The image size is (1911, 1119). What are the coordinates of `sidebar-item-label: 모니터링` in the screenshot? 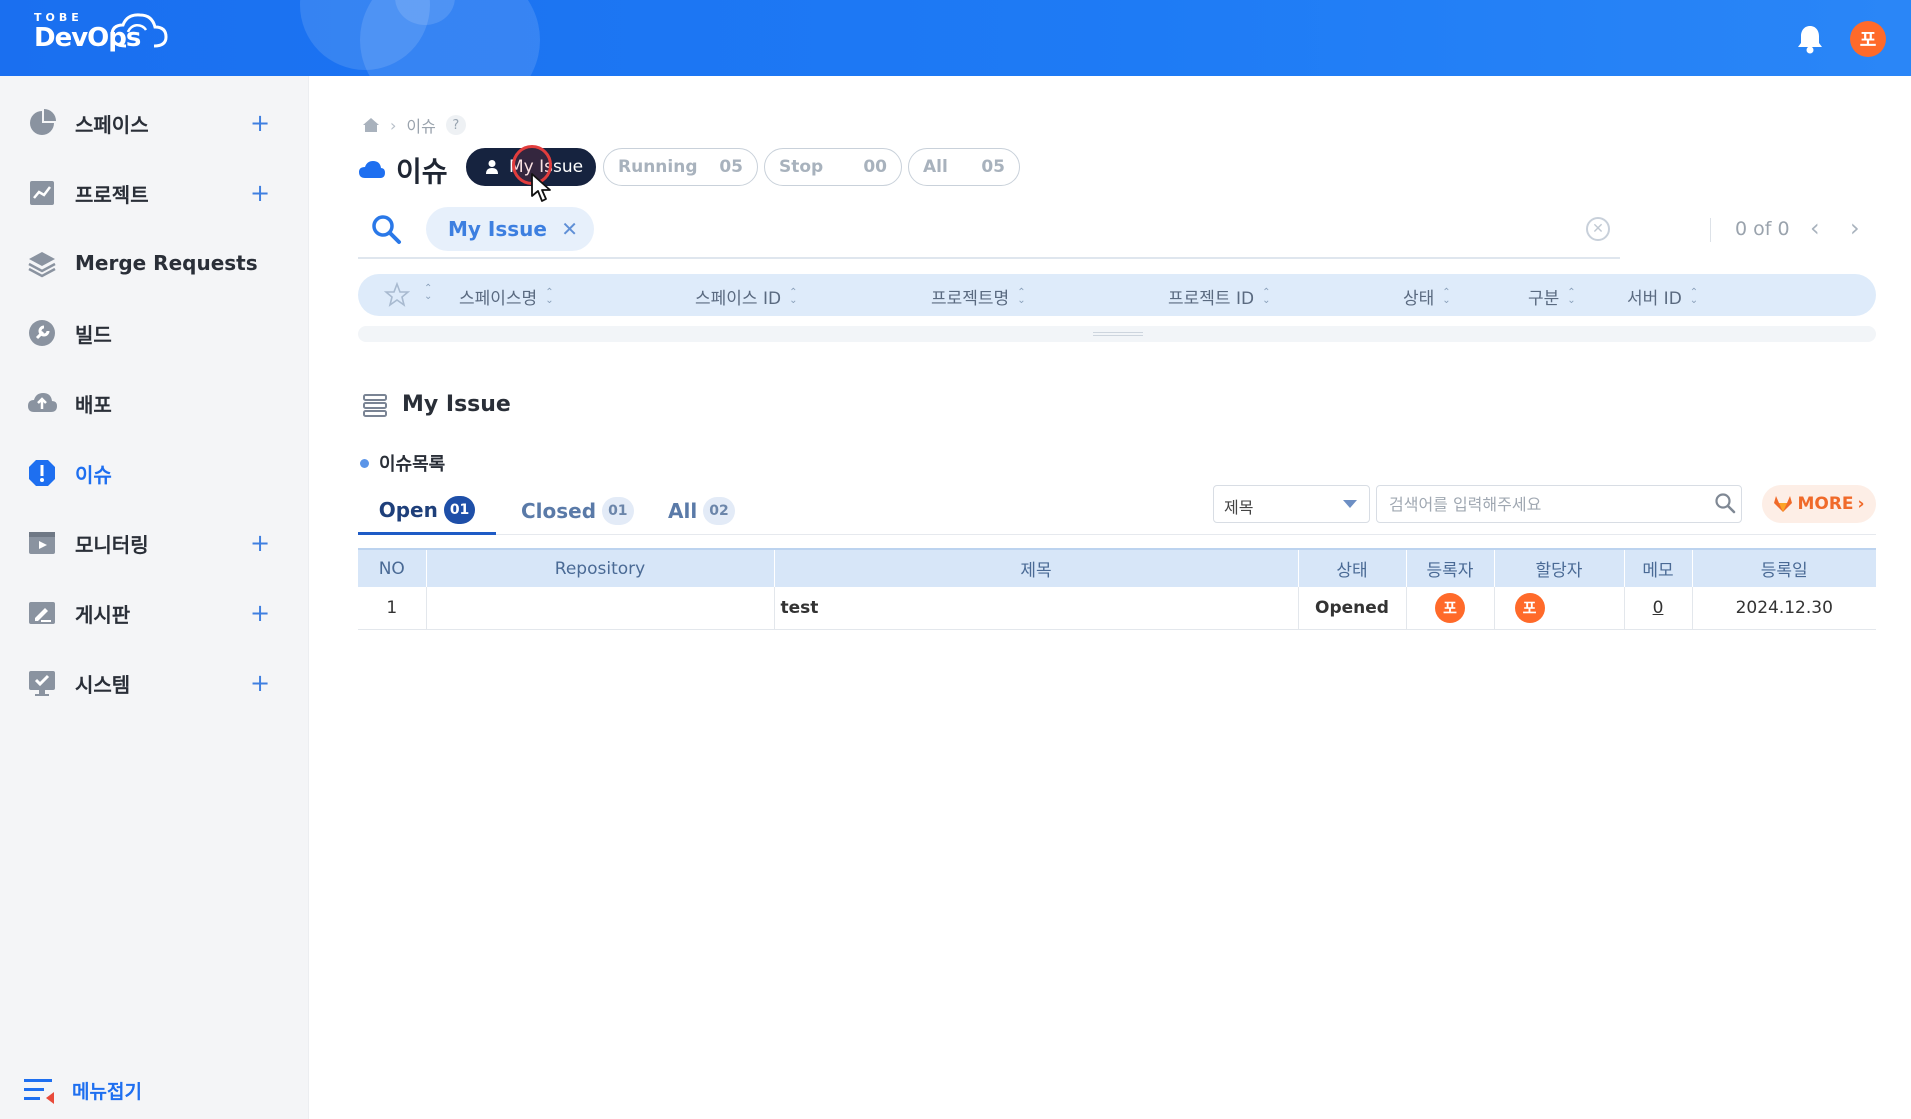 It's located at (112, 544).